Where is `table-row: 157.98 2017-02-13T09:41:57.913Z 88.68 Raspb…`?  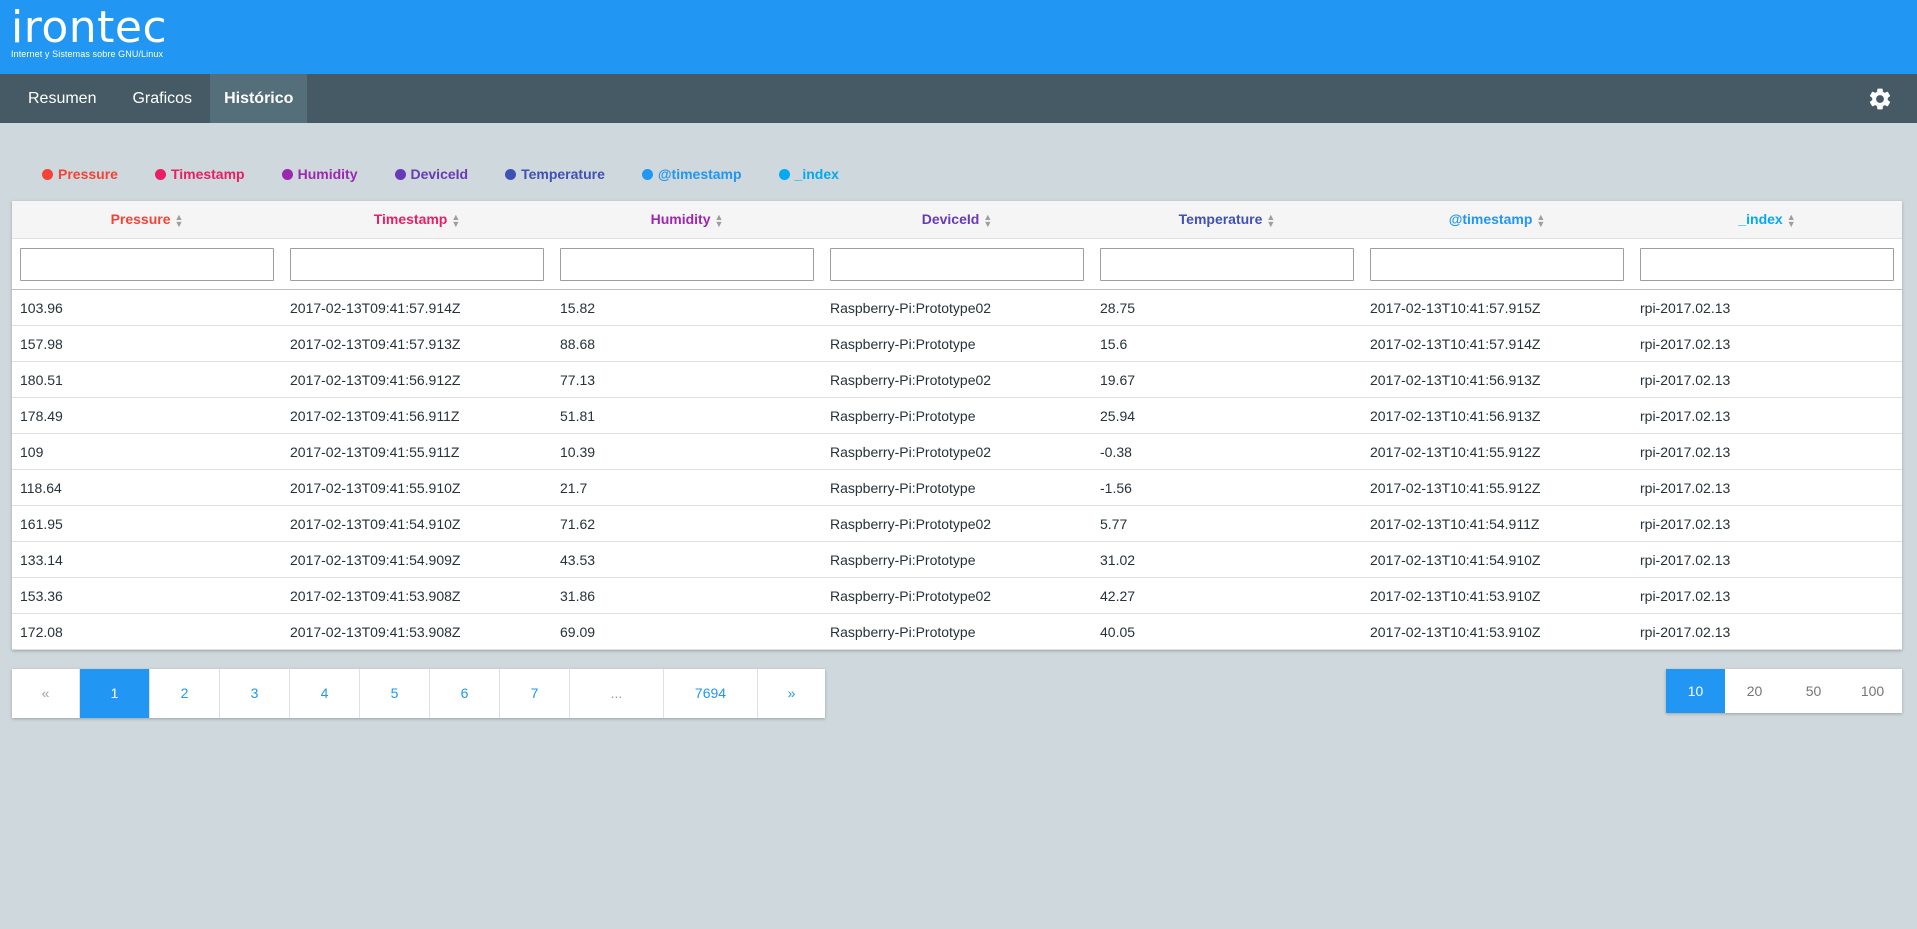 table-row: 157.98 2017-02-13T09:41:57.913Z 88.68 Raspb… is located at coordinates (957, 343).